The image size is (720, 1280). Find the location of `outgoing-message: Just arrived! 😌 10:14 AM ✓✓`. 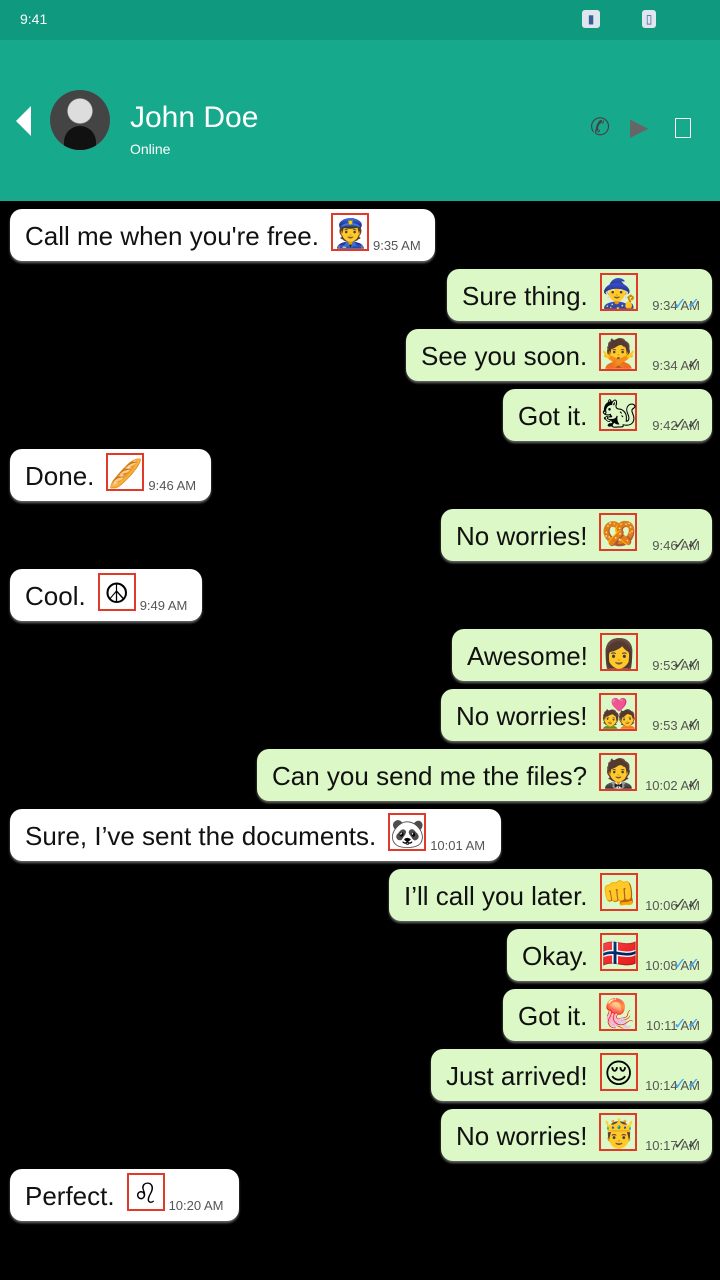

outgoing-message: Just arrived! 😌 10:14 AM ✓✓ is located at coordinates (571, 1075).